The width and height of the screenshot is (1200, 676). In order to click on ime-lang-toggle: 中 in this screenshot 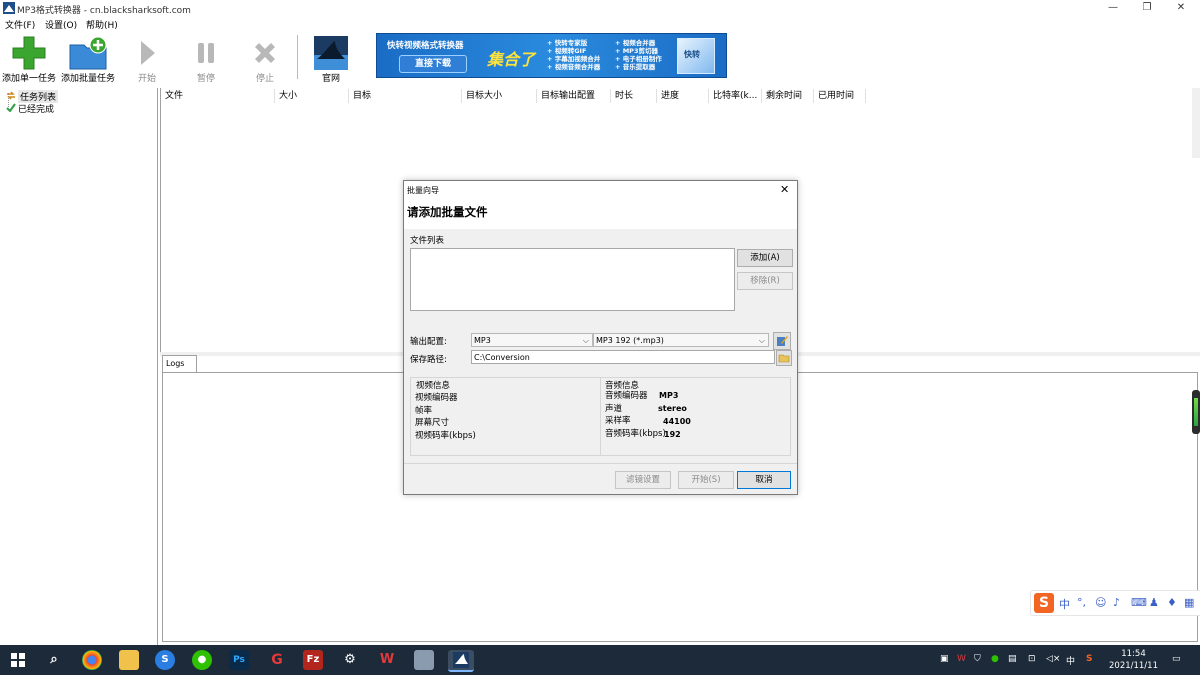, I will do `click(1064, 604)`.